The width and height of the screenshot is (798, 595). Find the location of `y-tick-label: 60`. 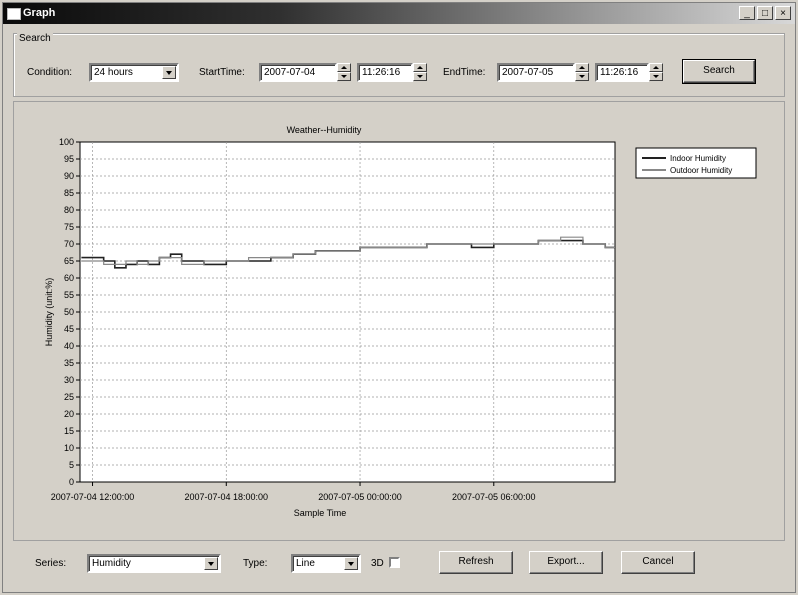

y-tick-label: 60 is located at coordinates (69, 278).